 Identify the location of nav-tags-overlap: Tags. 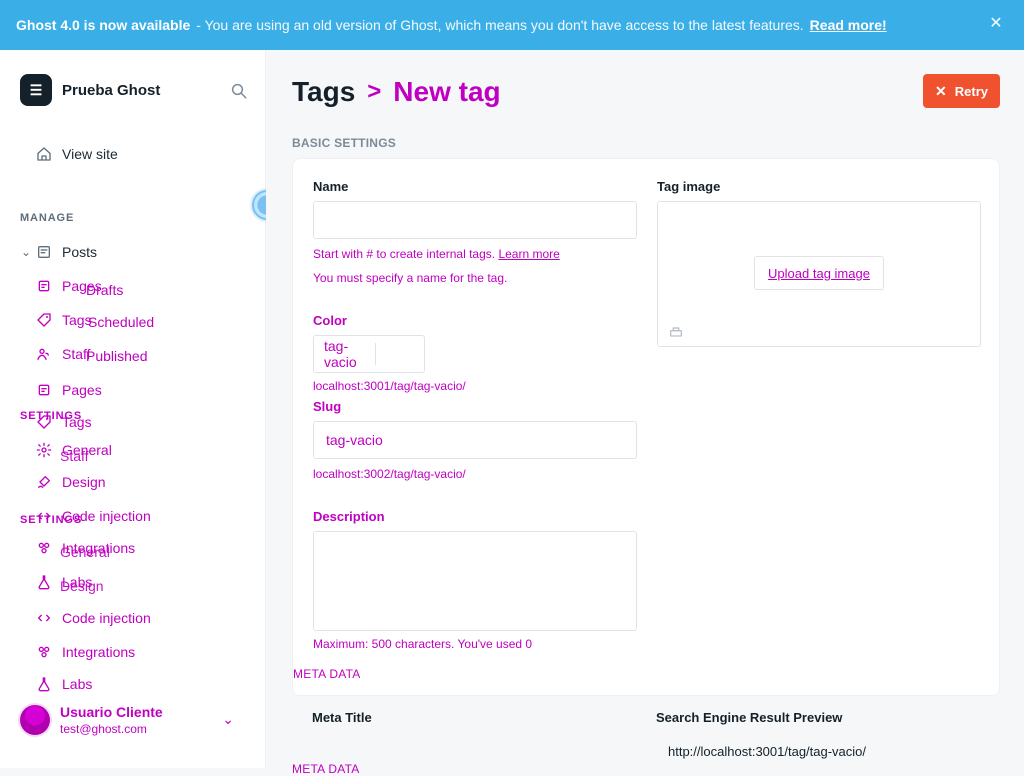
(64, 320).